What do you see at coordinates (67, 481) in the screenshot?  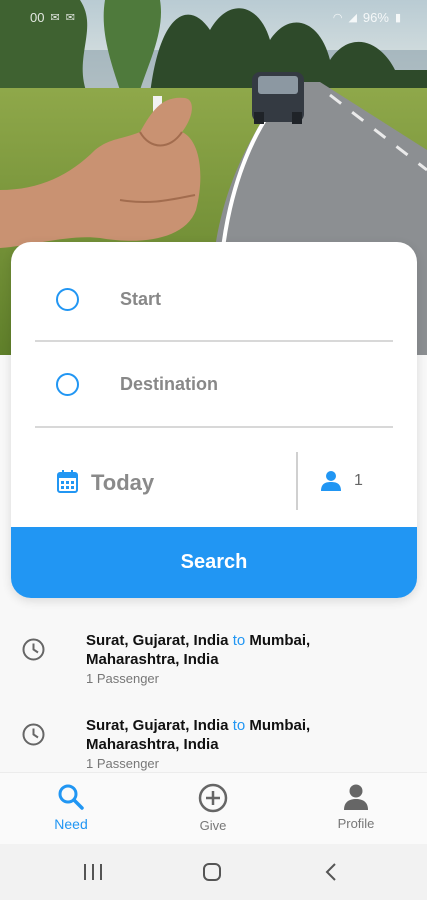 I see `calendar-icon` at bounding box center [67, 481].